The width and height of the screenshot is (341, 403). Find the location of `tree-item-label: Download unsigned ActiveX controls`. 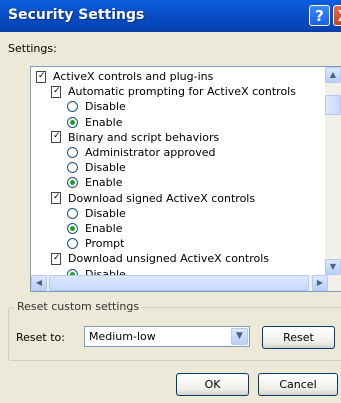

tree-item-label: Download unsigned ActiveX controls is located at coordinates (169, 259).